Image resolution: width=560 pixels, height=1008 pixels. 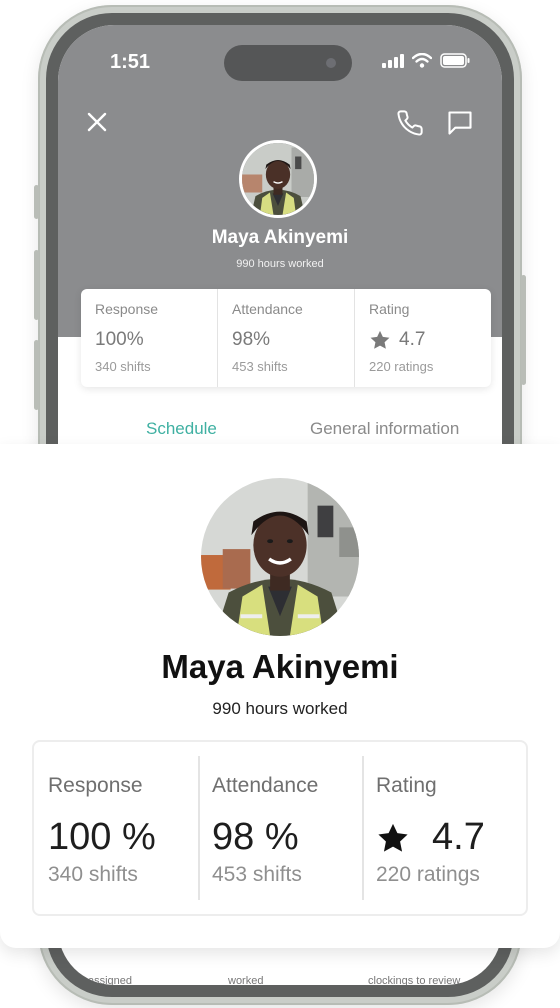 I want to click on stat-value: 98 %, so click(x=255, y=837).